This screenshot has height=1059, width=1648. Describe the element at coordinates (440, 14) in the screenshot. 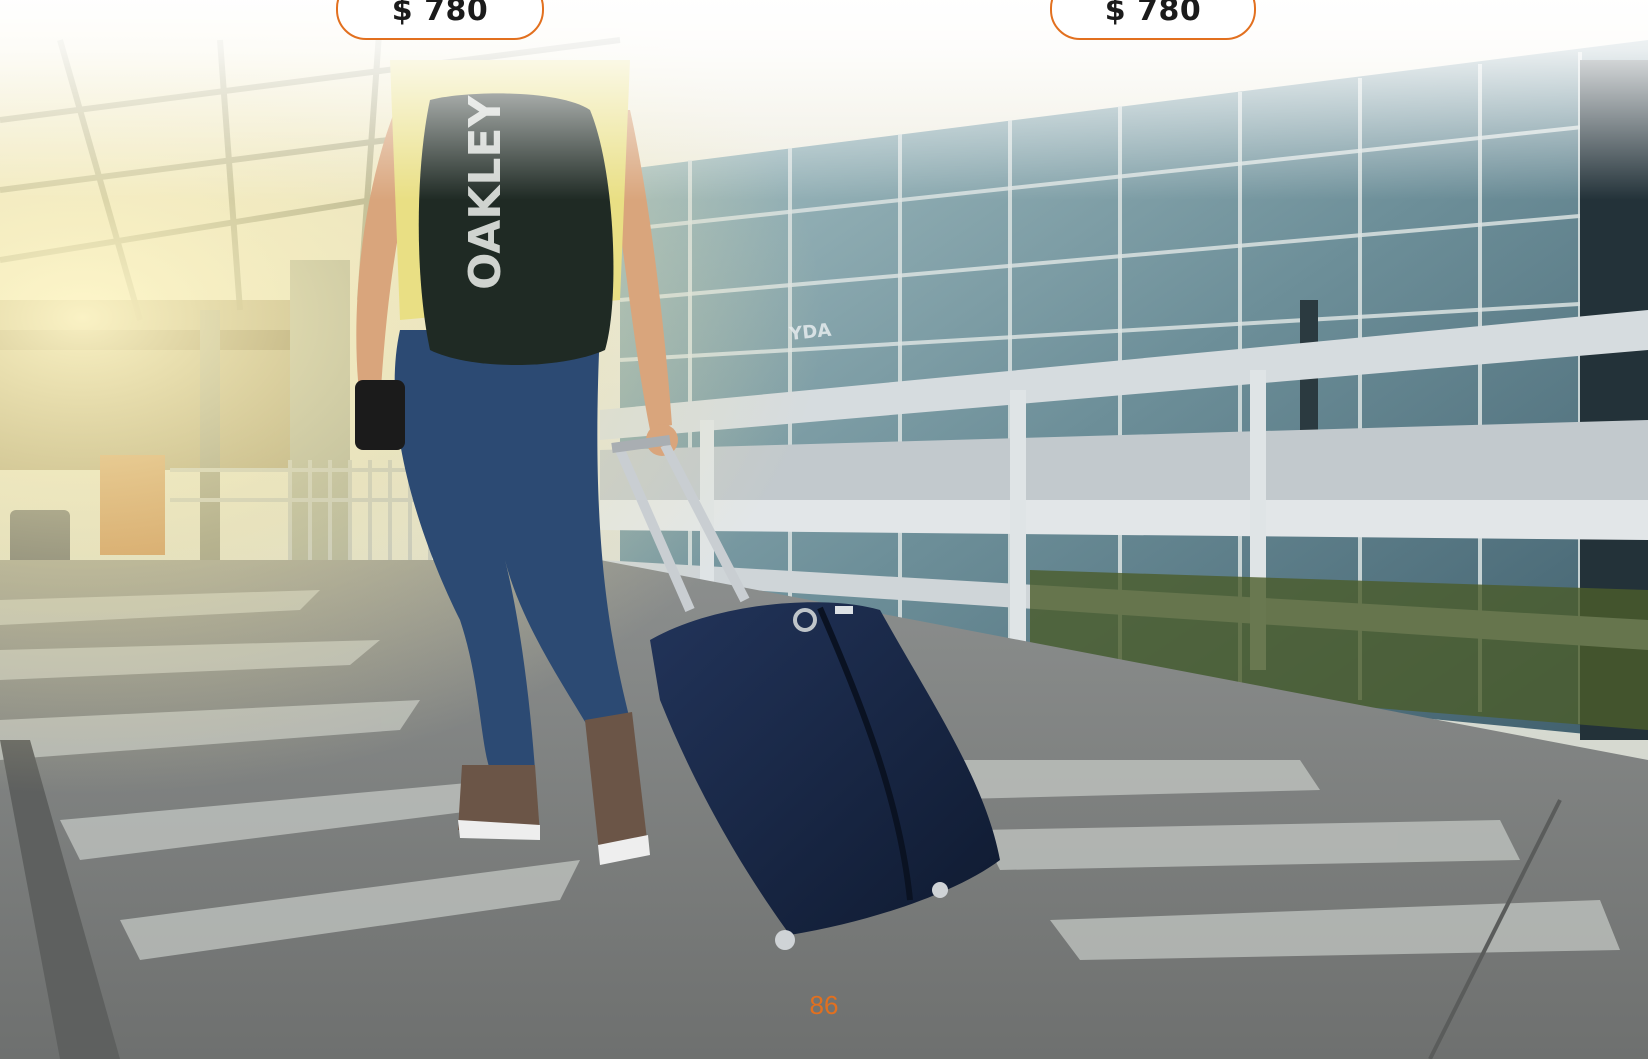

I see `price-left-value: $ 780` at that location.